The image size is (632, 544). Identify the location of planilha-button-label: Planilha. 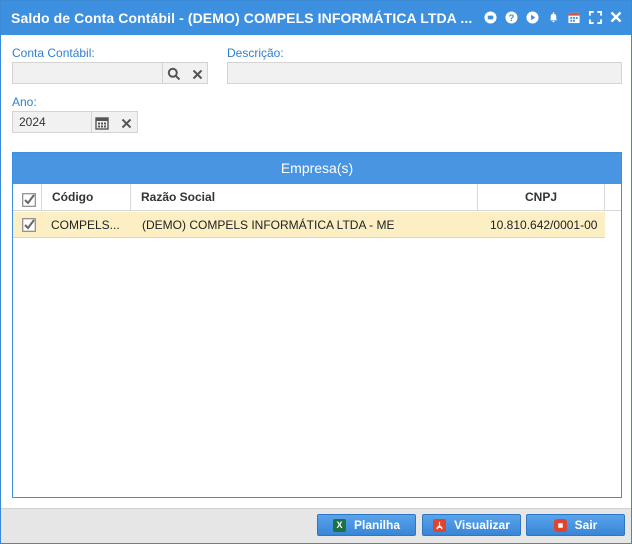
(376, 525).